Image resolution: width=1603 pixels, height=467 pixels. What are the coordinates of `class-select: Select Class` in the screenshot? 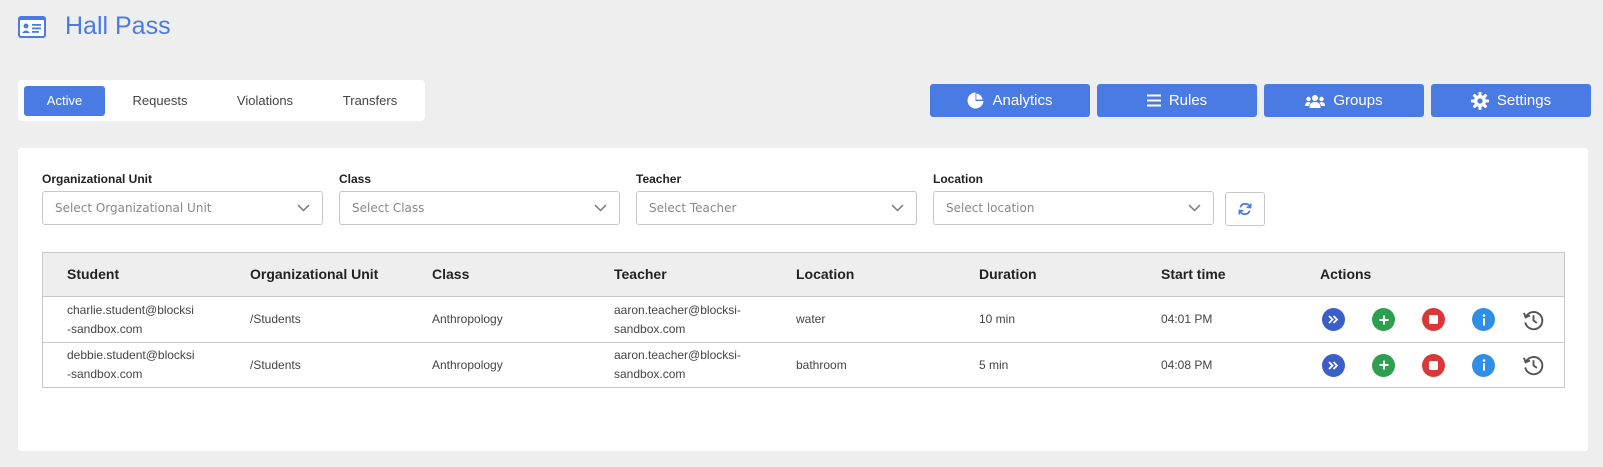 It's located at (479, 208).